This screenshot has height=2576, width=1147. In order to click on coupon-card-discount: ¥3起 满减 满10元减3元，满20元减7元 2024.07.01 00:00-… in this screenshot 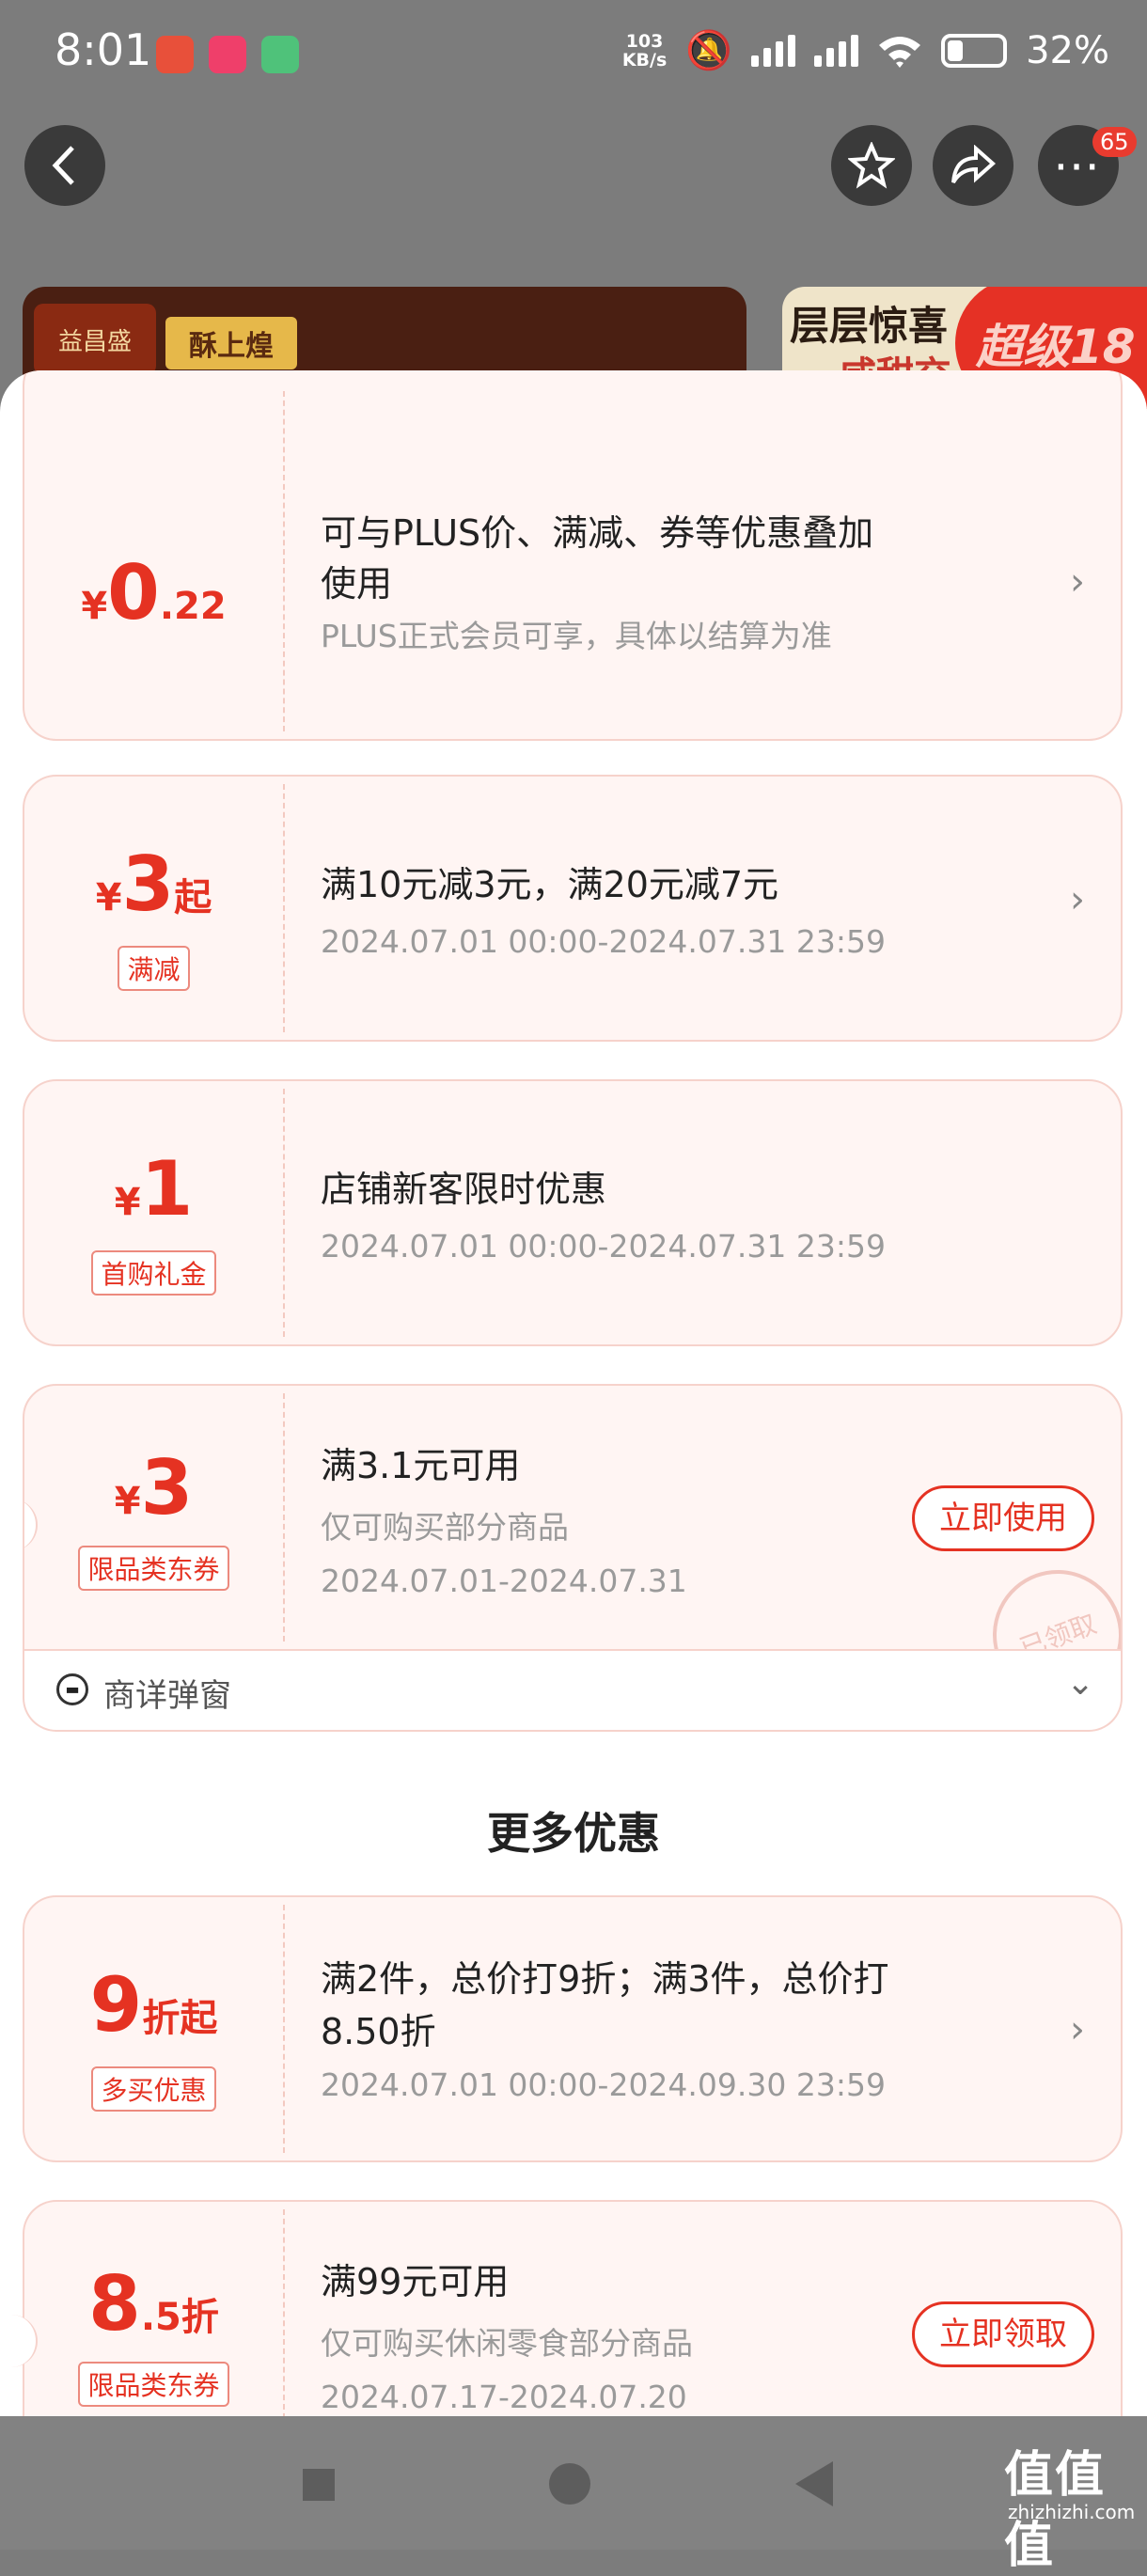, I will do `click(573, 909)`.